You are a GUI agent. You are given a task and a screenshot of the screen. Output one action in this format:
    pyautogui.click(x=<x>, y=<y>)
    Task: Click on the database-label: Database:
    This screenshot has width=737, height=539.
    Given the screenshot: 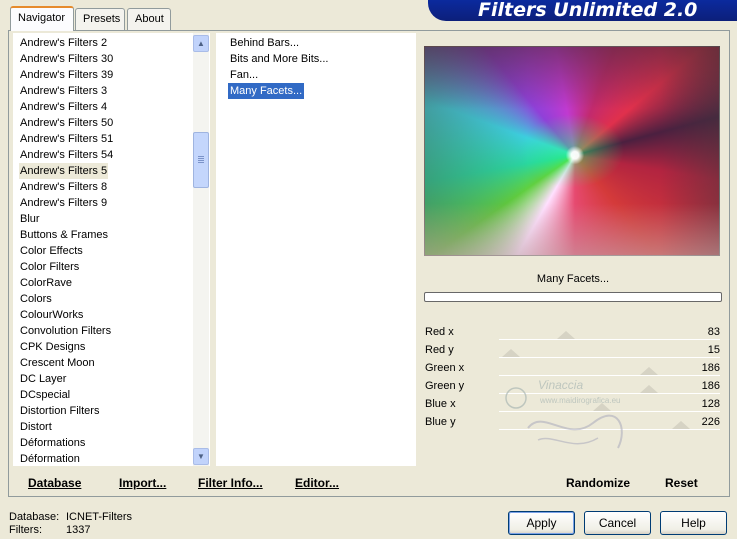 What is the action you would take?
    pyautogui.click(x=34, y=517)
    